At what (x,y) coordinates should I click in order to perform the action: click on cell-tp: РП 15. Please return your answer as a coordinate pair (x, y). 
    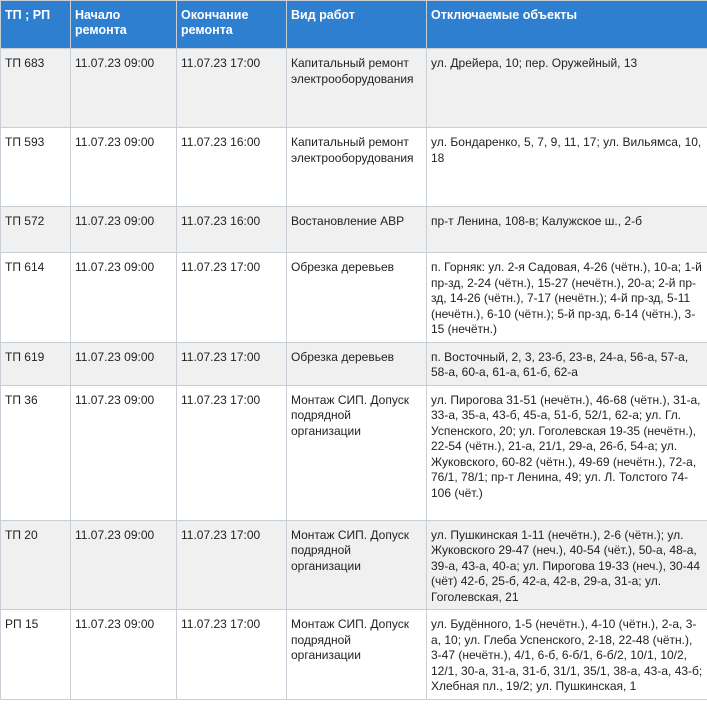
    Looking at the image, I should click on (35, 654).